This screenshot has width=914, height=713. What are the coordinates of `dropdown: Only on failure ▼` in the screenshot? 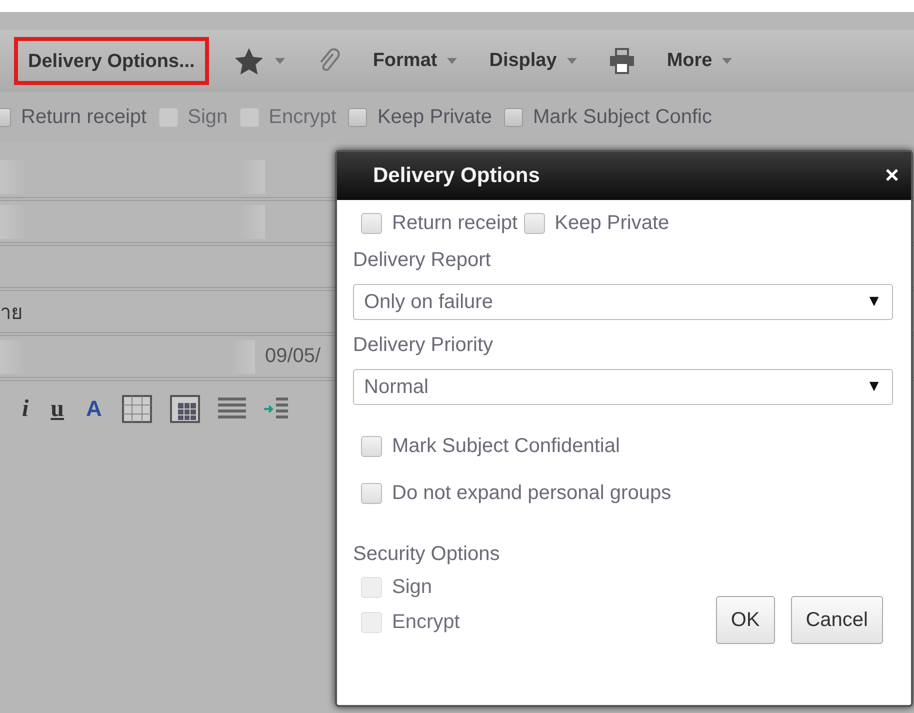 It's located at (623, 302).